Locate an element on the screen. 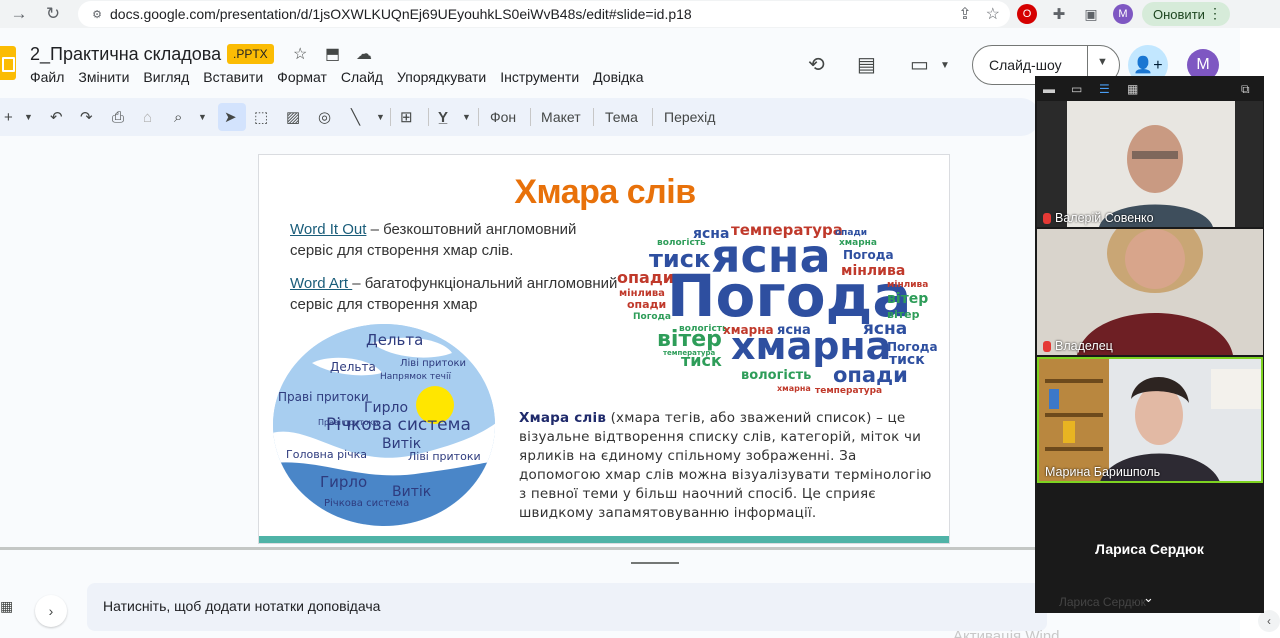  menu-edit: Змінити is located at coordinates (103, 77).